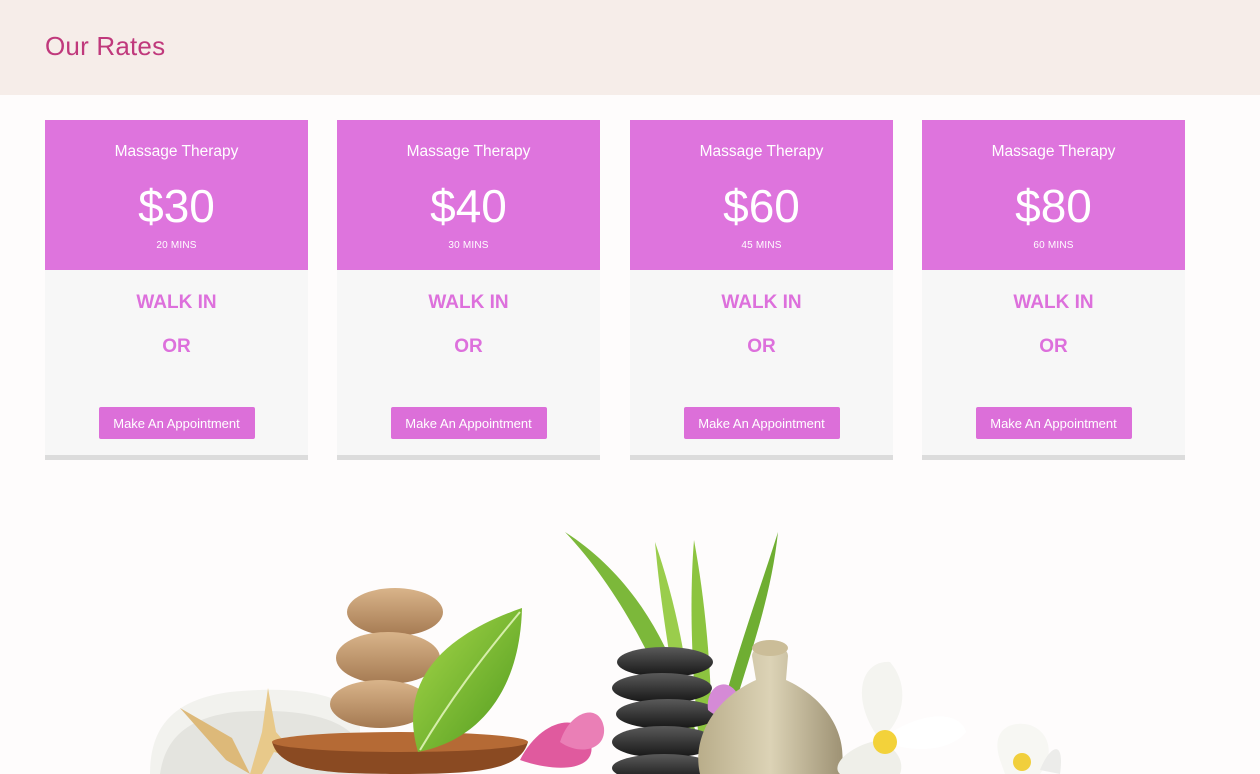 Image resolution: width=1260 pixels, height=774 pixels. What do you see at coordinates (105, 46) in the screenshot?
I see `page-title: Our Rates` at bounding box center [105, 46].